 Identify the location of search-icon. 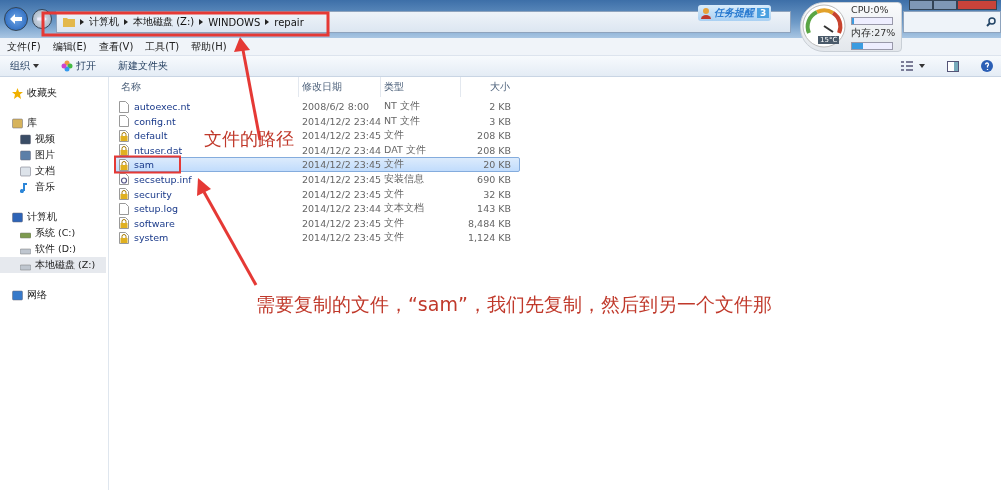
(991, 22).